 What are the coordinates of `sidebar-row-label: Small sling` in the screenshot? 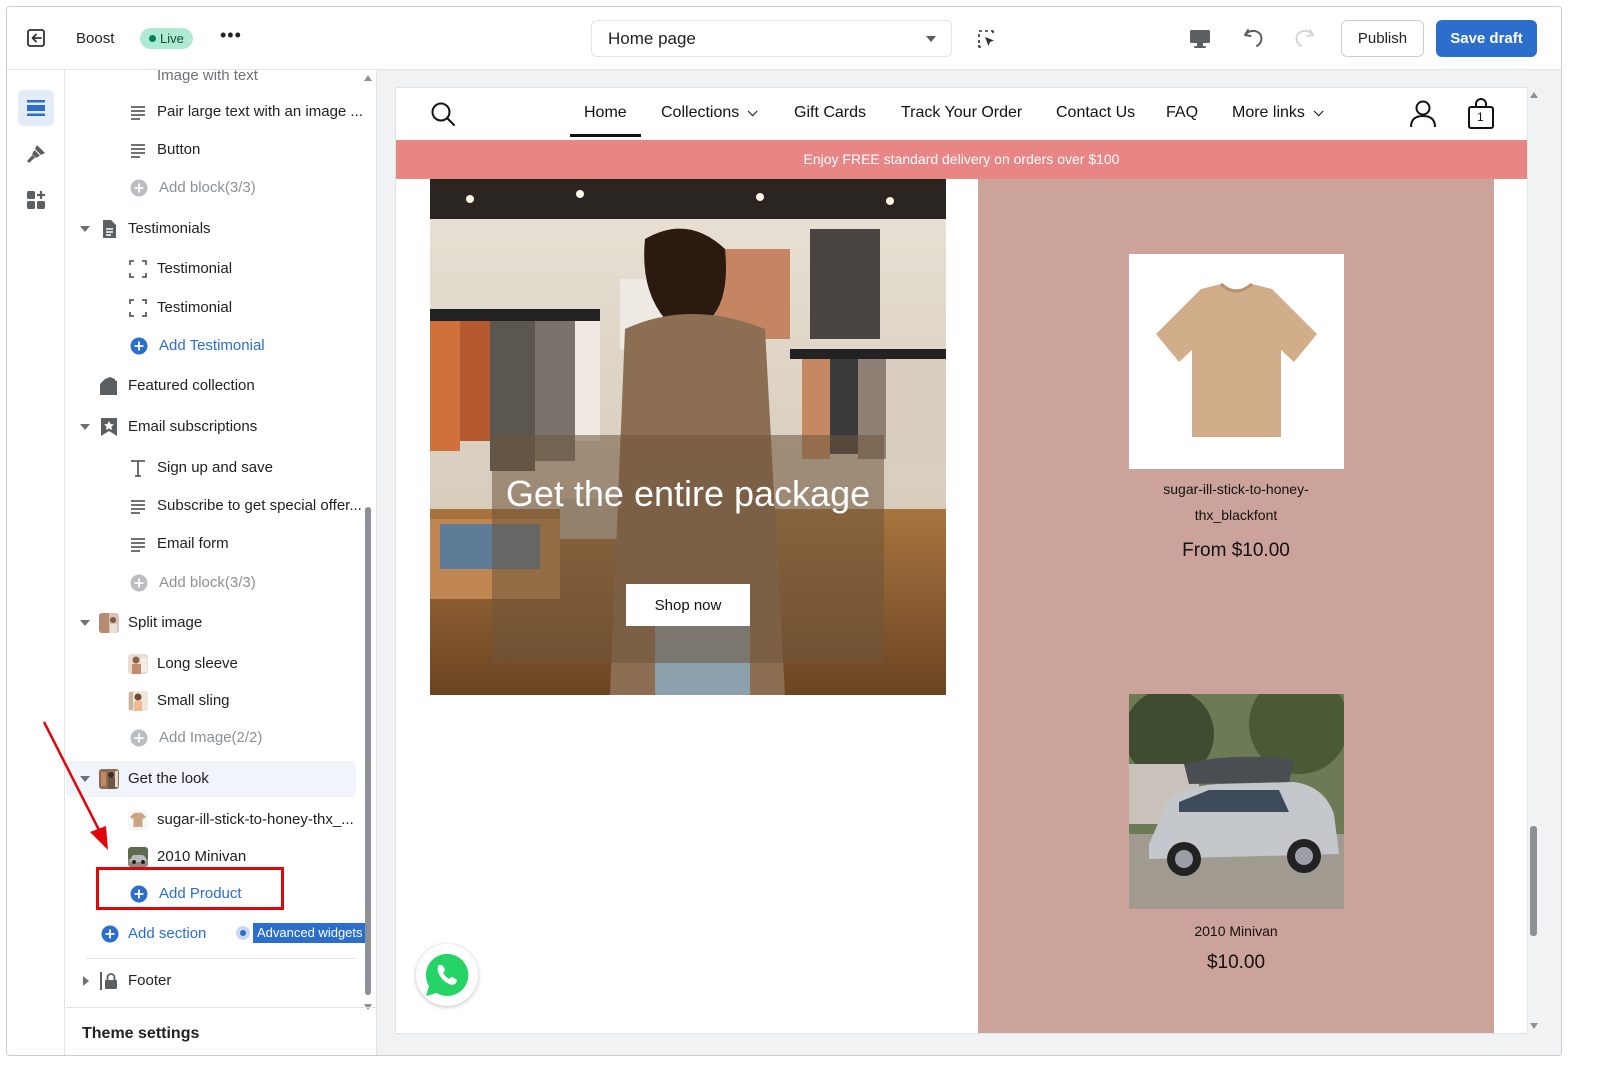 It's located at (193, 700).